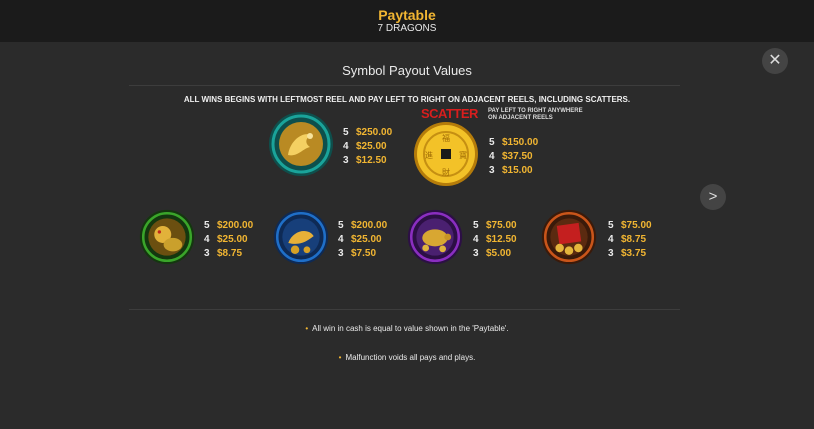 This screenshot has width=814, height=429. Describe the element at coordinates (407, 15) in the screenshot. I see `page-title: Paytable` at that location.